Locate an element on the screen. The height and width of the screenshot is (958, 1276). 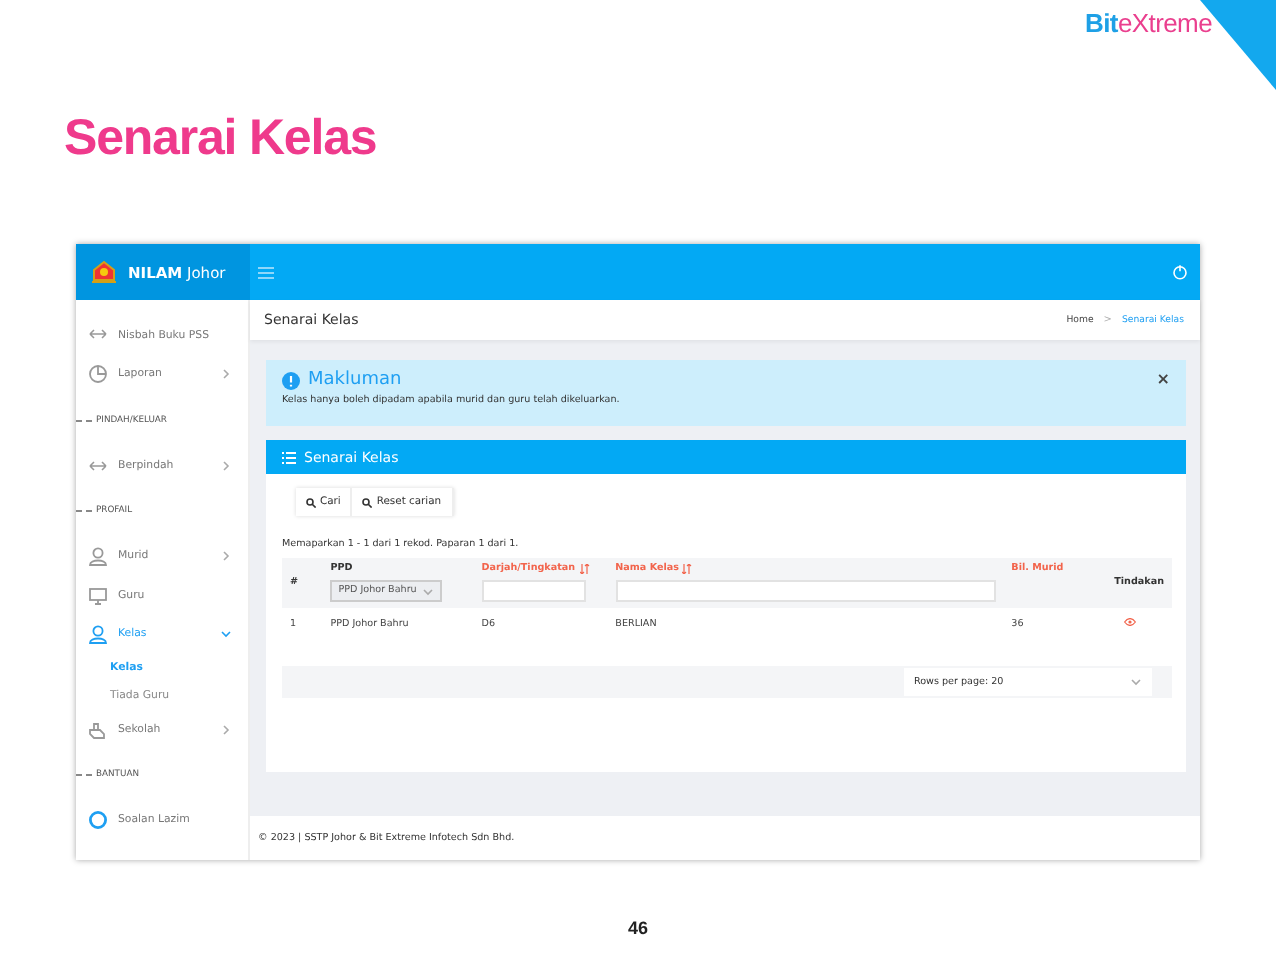
monitor-icon is located at coordinates (98, 595).